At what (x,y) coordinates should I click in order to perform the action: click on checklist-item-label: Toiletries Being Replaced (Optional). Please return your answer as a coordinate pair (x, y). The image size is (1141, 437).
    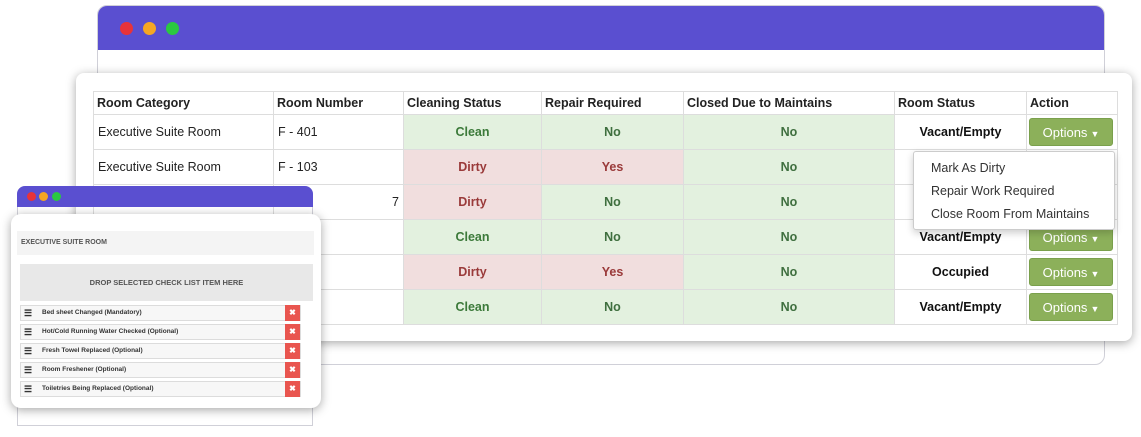
    Looking at the image, I should click on (98, 388).